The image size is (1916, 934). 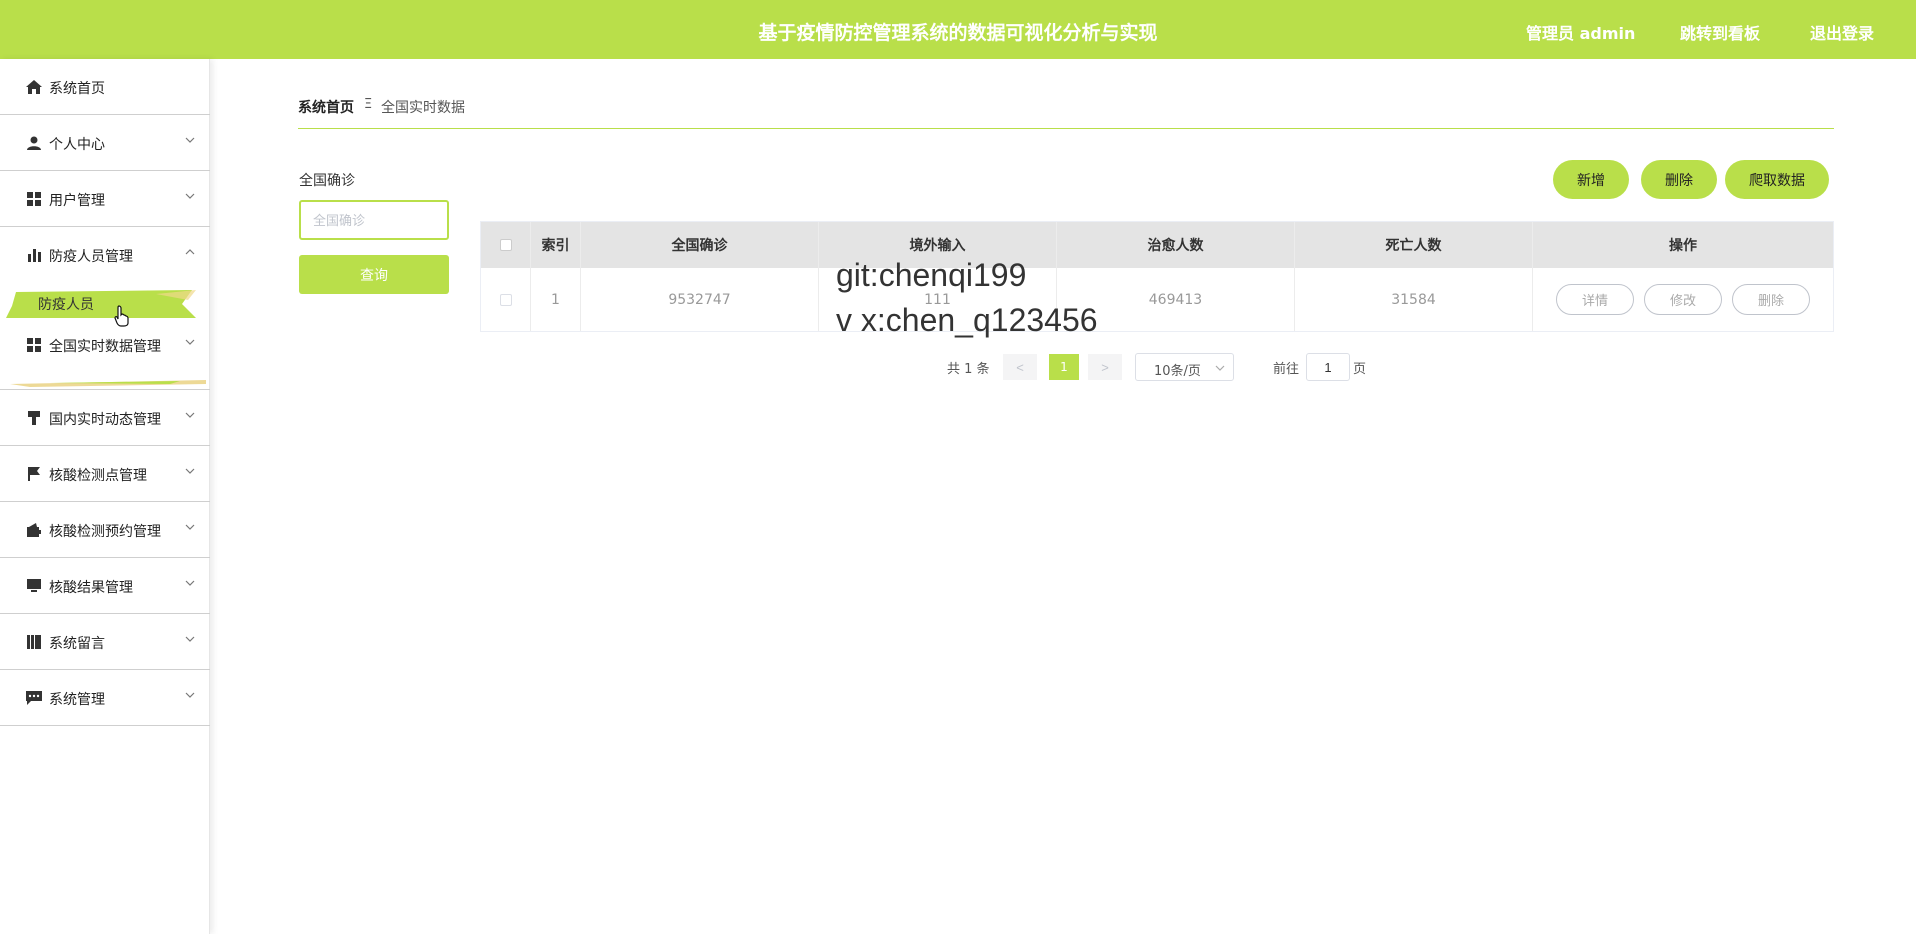 I want to click on breadcrumb-current: 全国实时数据, so click(x=423, y=108).